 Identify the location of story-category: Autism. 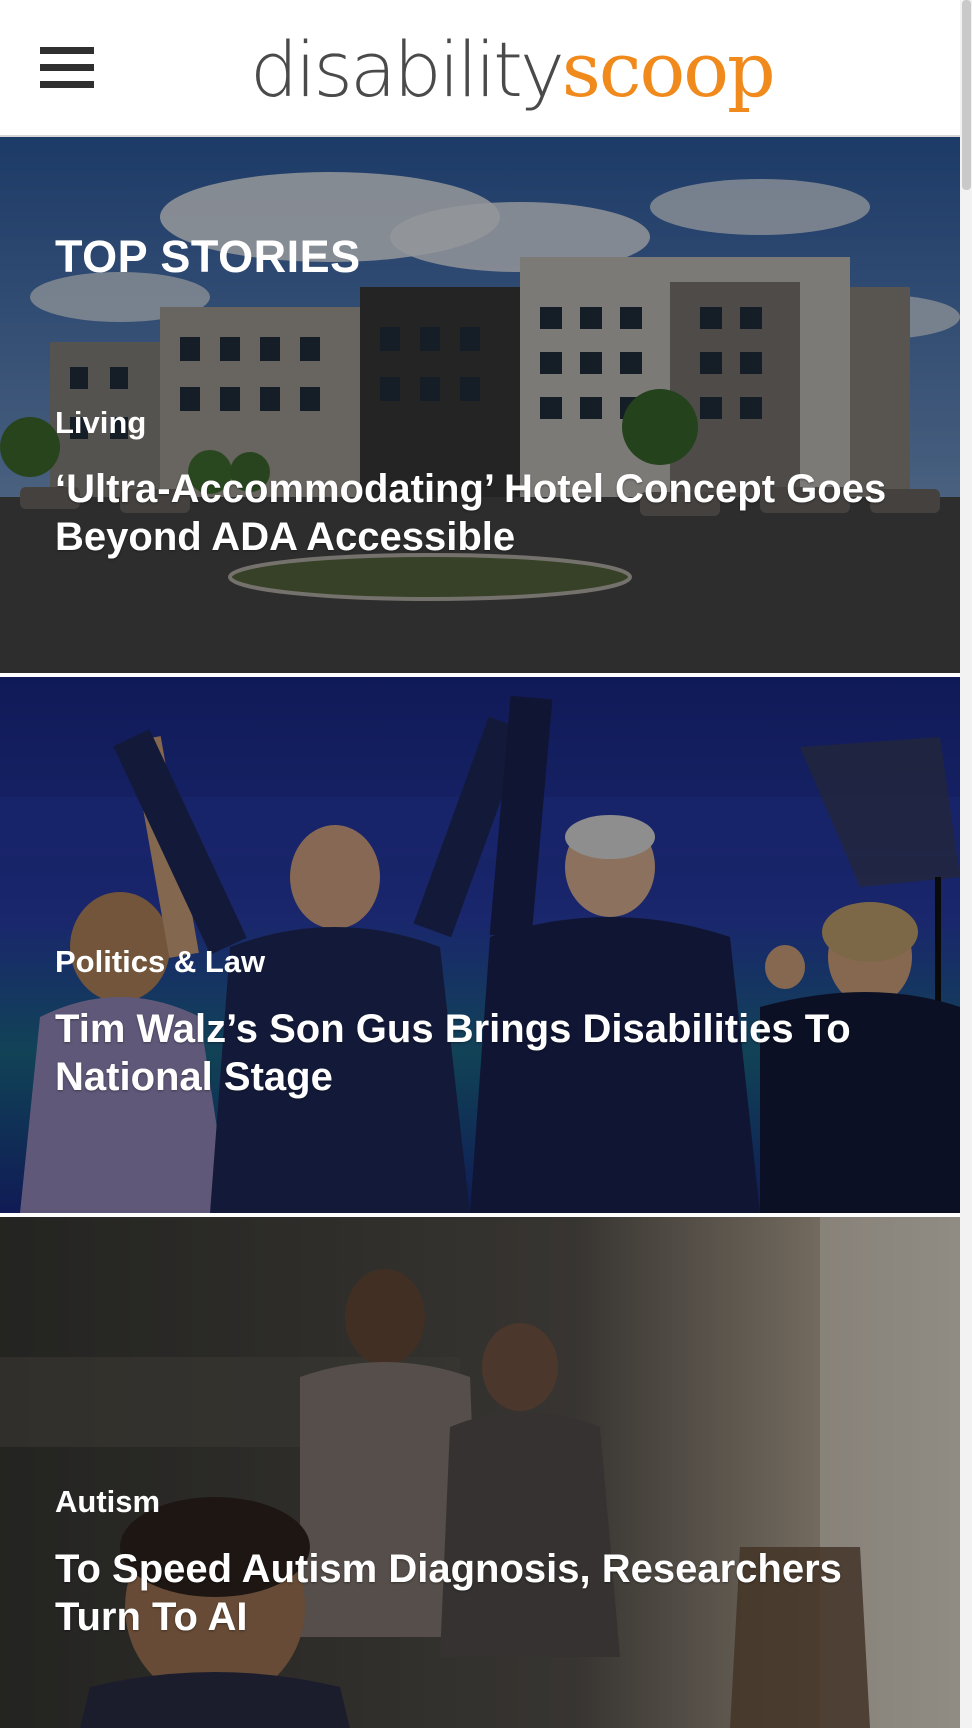
(107, 1502).